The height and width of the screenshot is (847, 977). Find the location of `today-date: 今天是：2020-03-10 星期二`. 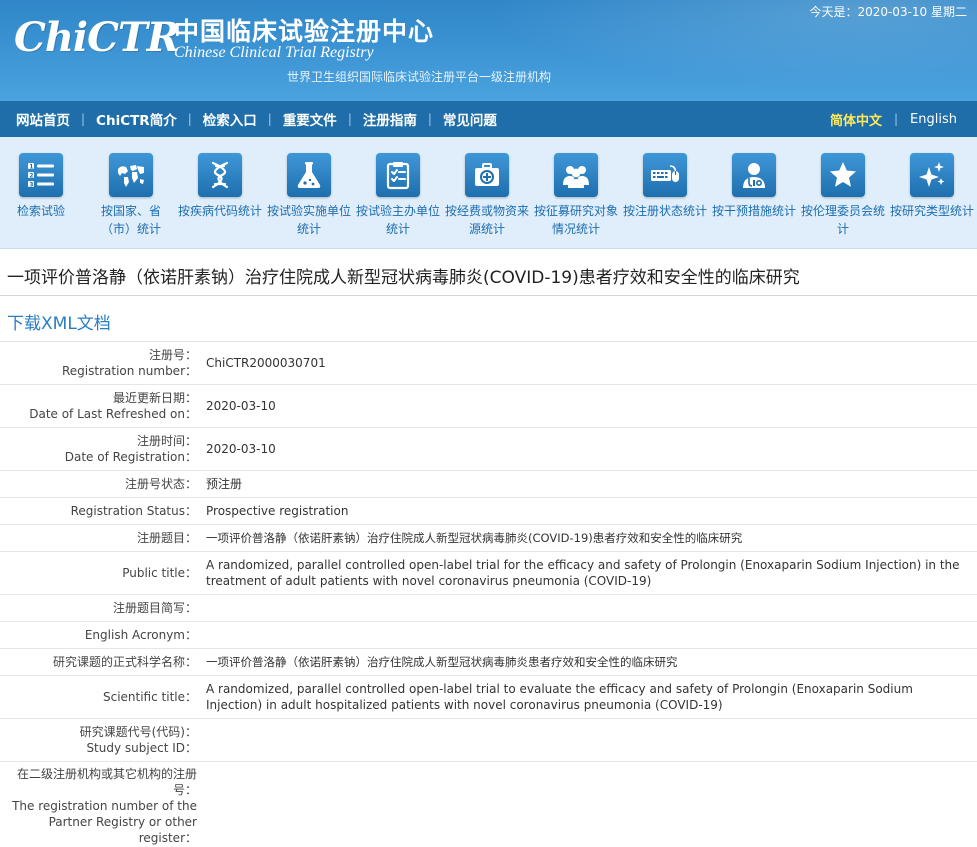

today-date: 今天是：2020-03-10 星期二 is located at coordinates (888, 12).